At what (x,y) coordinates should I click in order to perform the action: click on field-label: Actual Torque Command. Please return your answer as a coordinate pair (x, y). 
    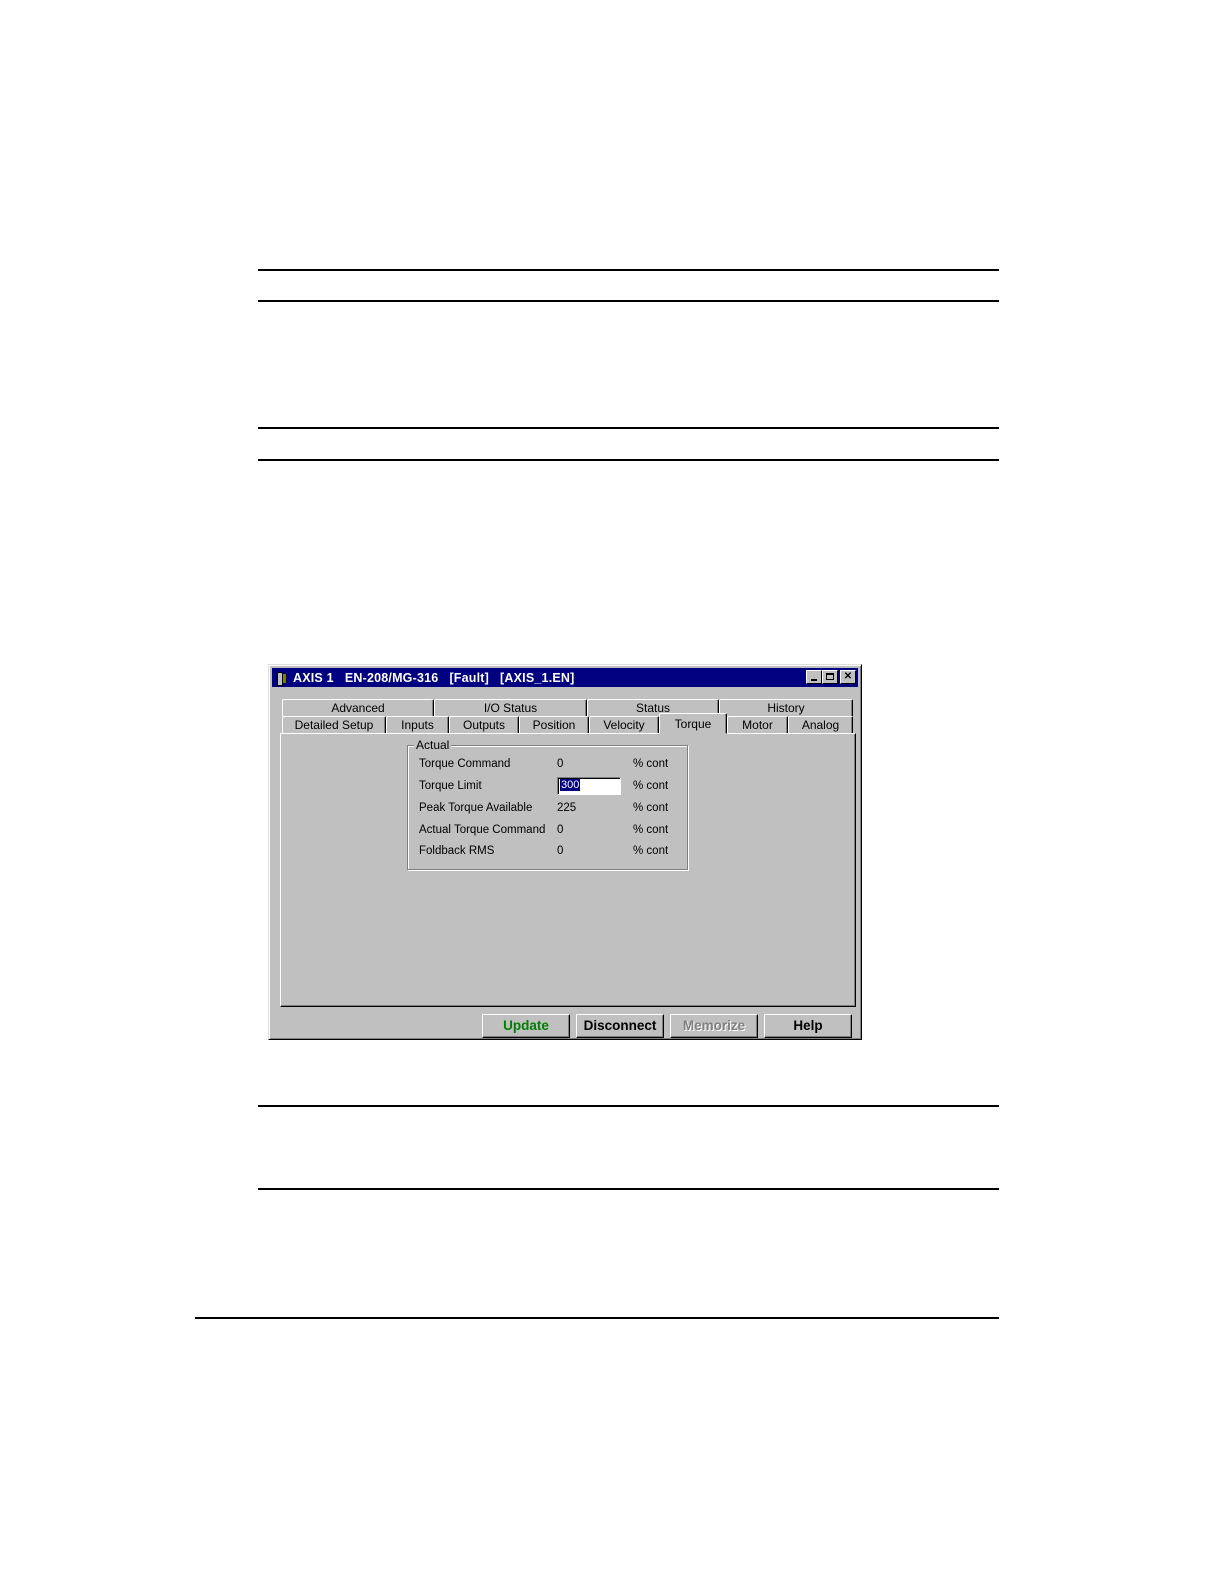
    Looking at the image, I should click on (482, 830).